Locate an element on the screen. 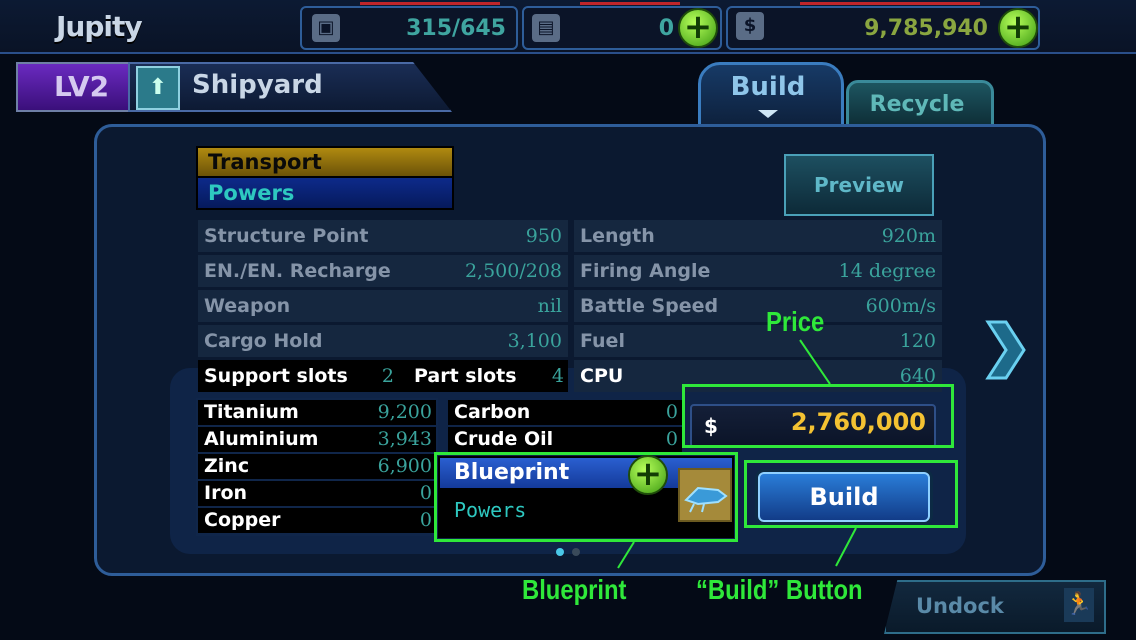 Image resolution: width=1136 pixels, height=640 pixels. running-man-icon: 🏃 is located at coordinates (1079, 605).